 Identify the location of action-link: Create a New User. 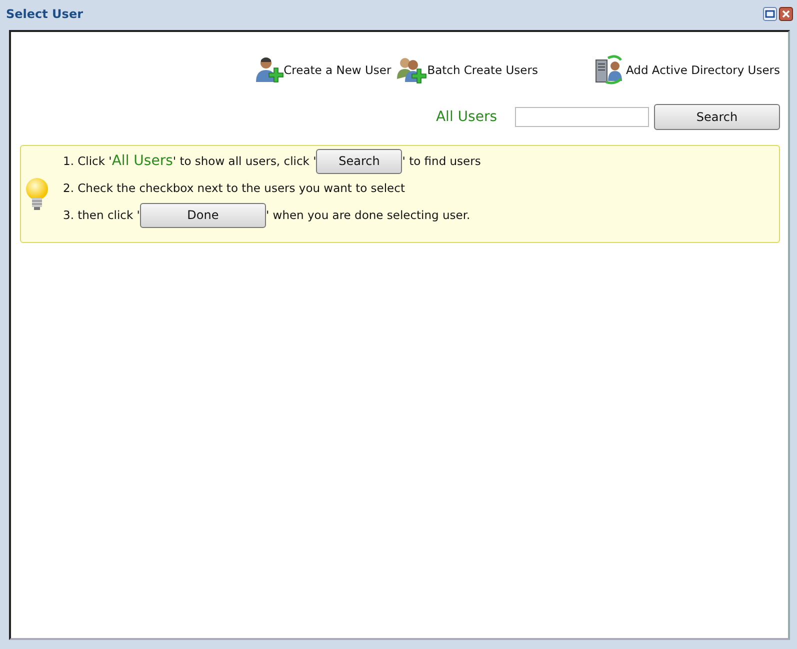
(323, 70).